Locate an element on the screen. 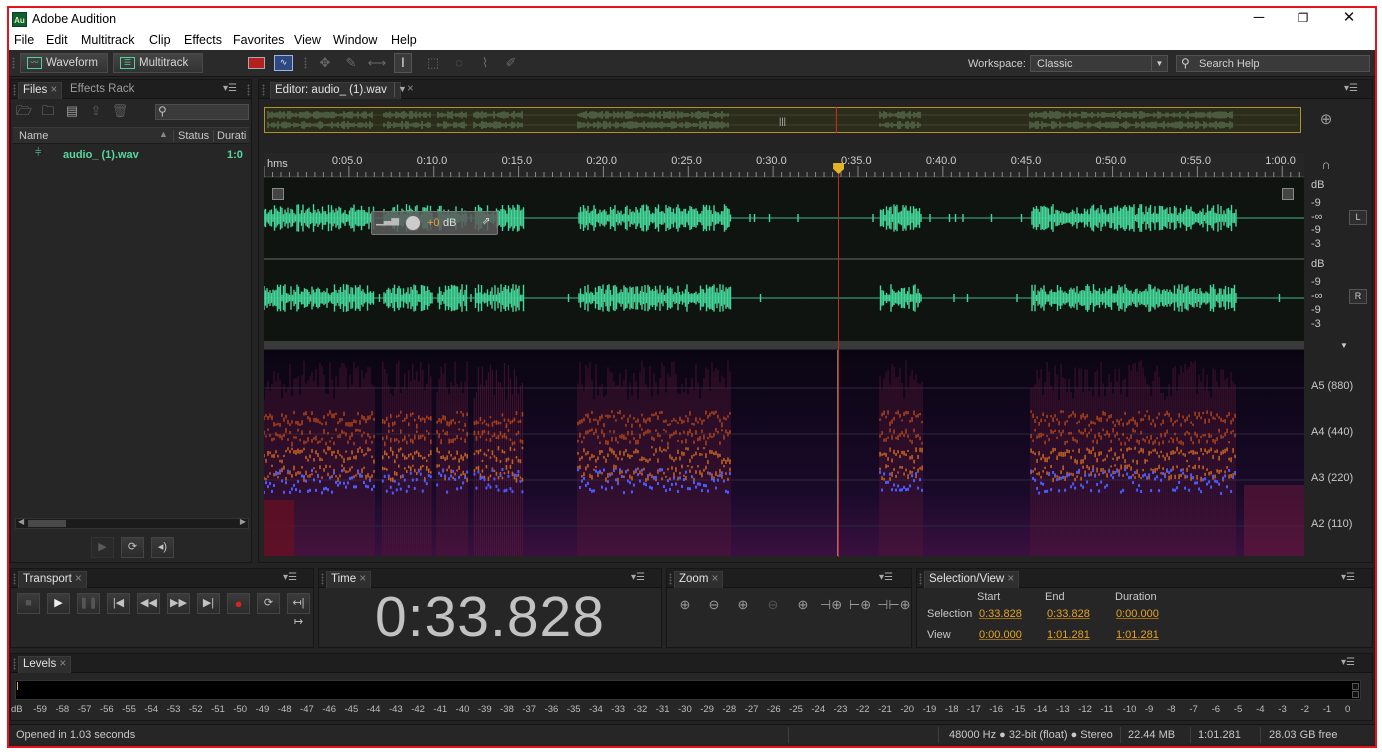 This screenshot has height=752, width=1382. import-file-icon: 🗀 is located at coordinates (48, 111).